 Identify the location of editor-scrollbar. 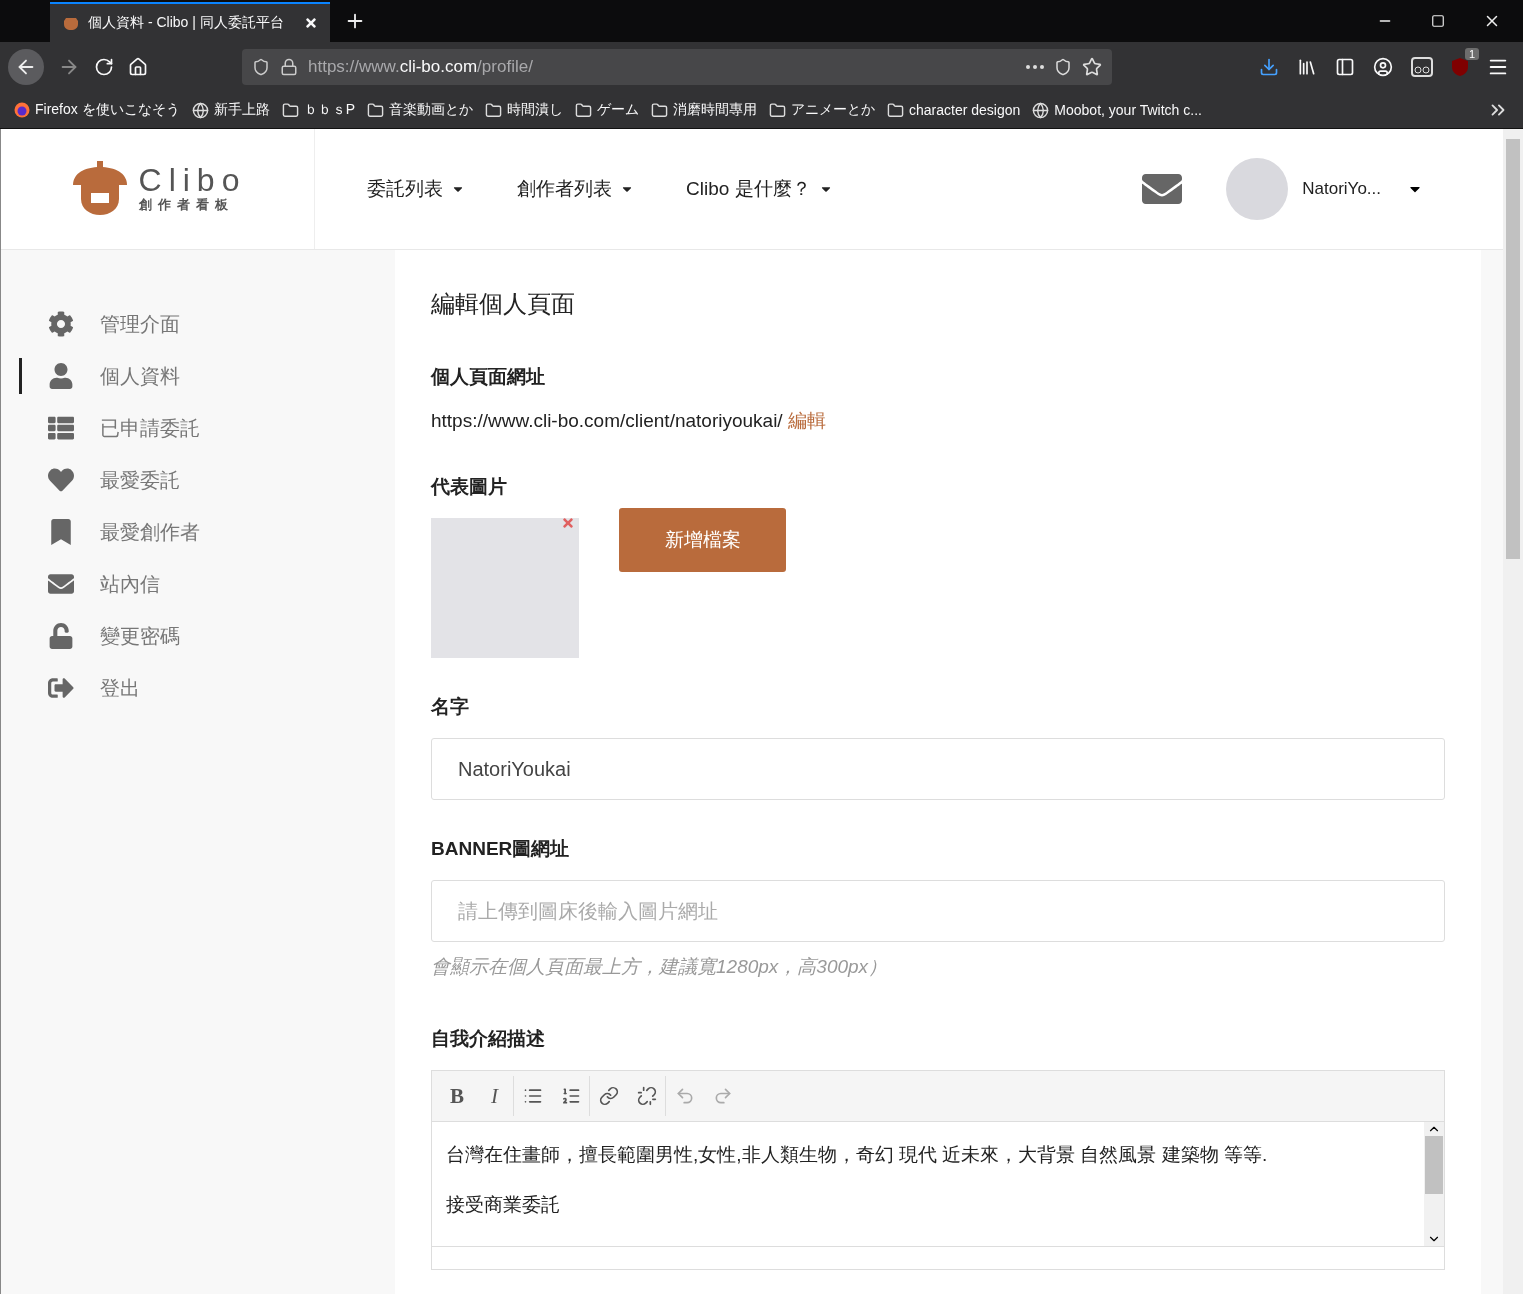
(1434, 1184).